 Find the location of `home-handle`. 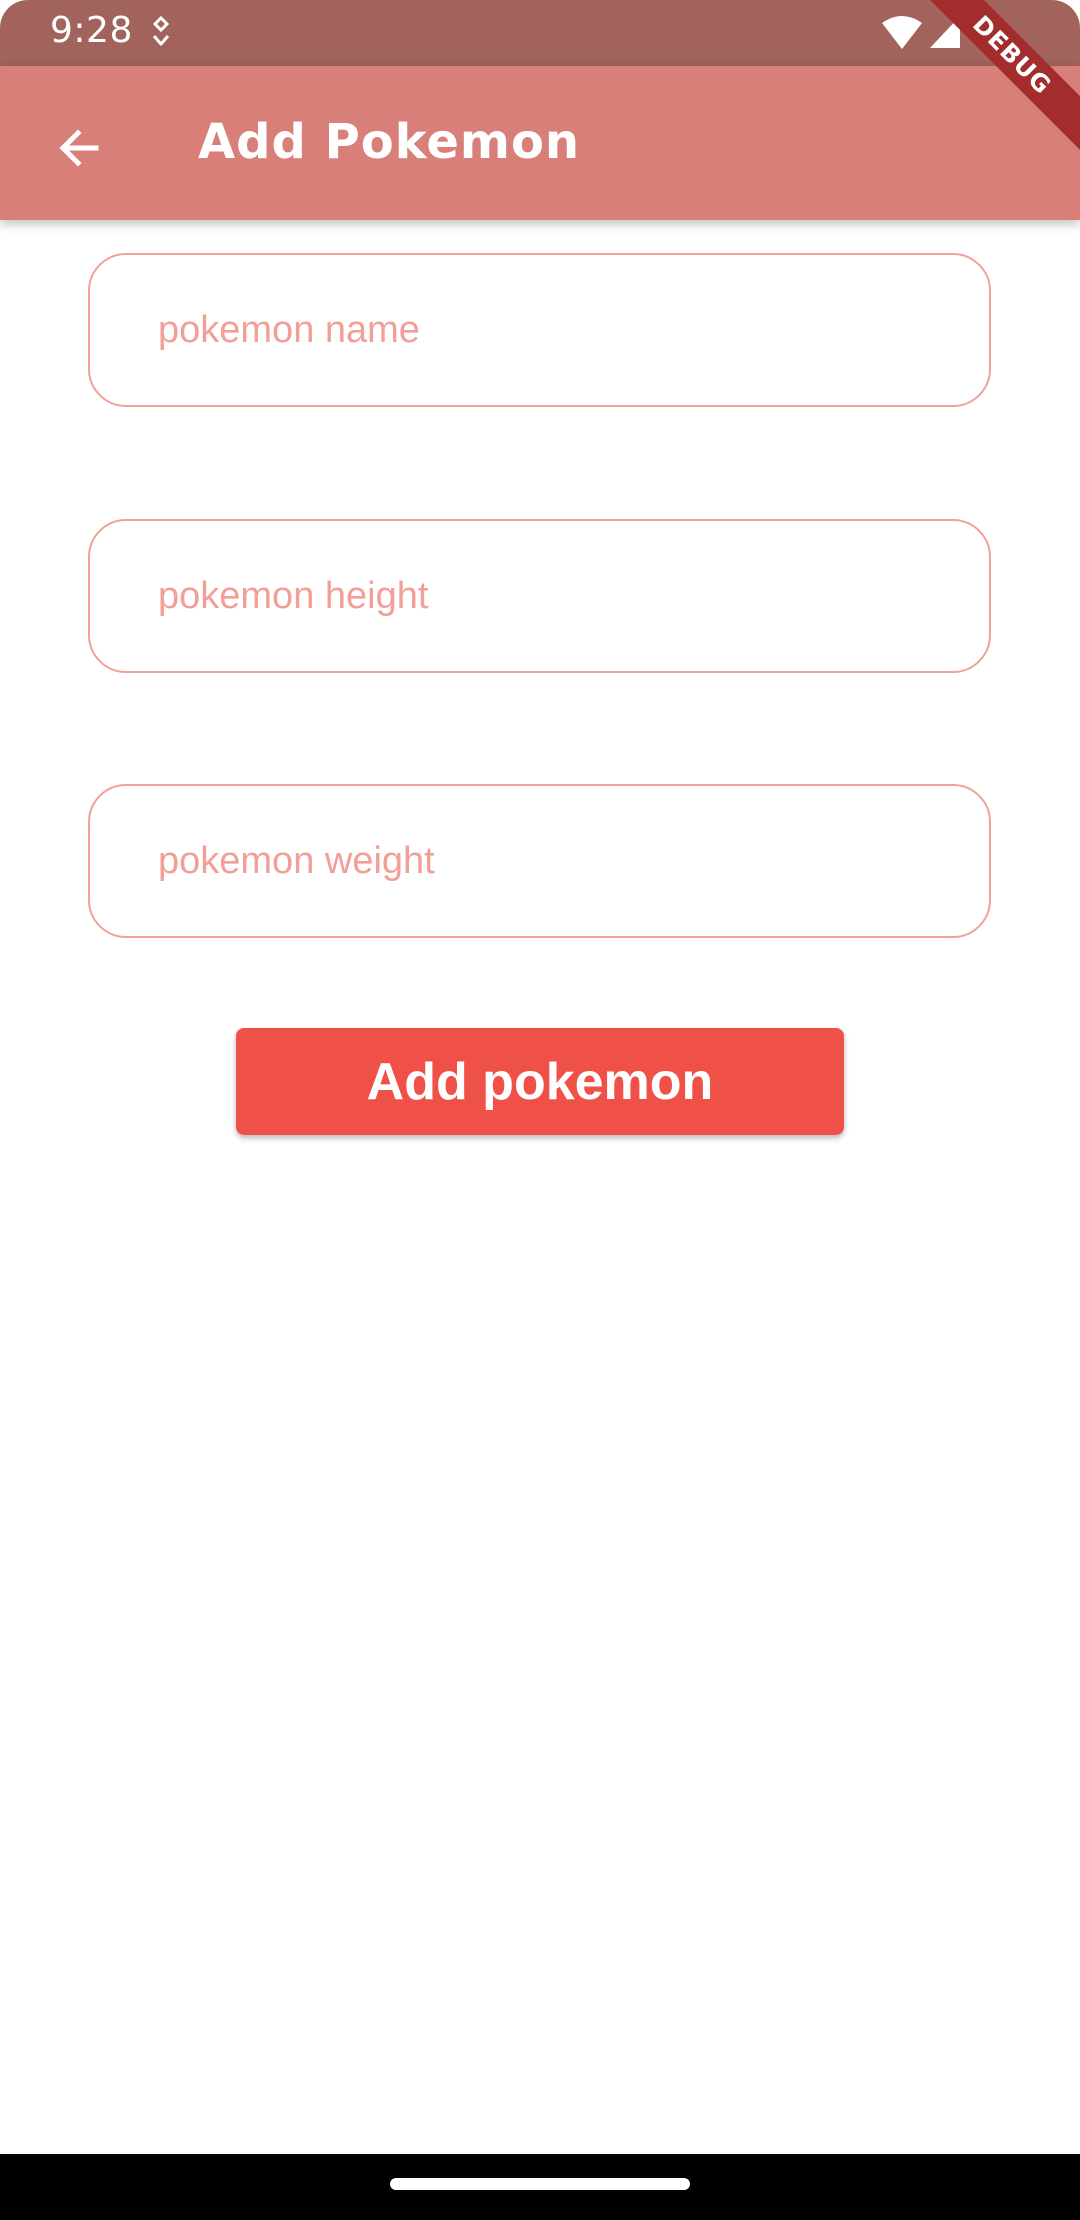

home-handle is located at coordinates (540, 2184).